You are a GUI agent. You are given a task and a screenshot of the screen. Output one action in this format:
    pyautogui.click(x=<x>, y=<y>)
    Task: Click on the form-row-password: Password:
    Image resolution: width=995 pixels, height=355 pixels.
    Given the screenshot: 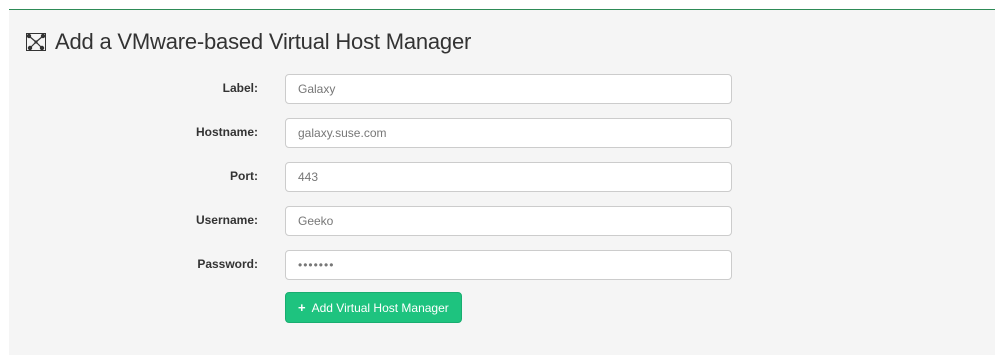 What is the action you would take?
    pyautogui.click(x=497, y=265)
    